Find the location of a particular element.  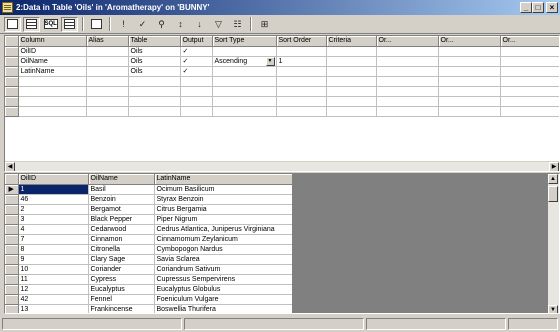

oilname-cell: Fennel is located at coordinates (121, 299).